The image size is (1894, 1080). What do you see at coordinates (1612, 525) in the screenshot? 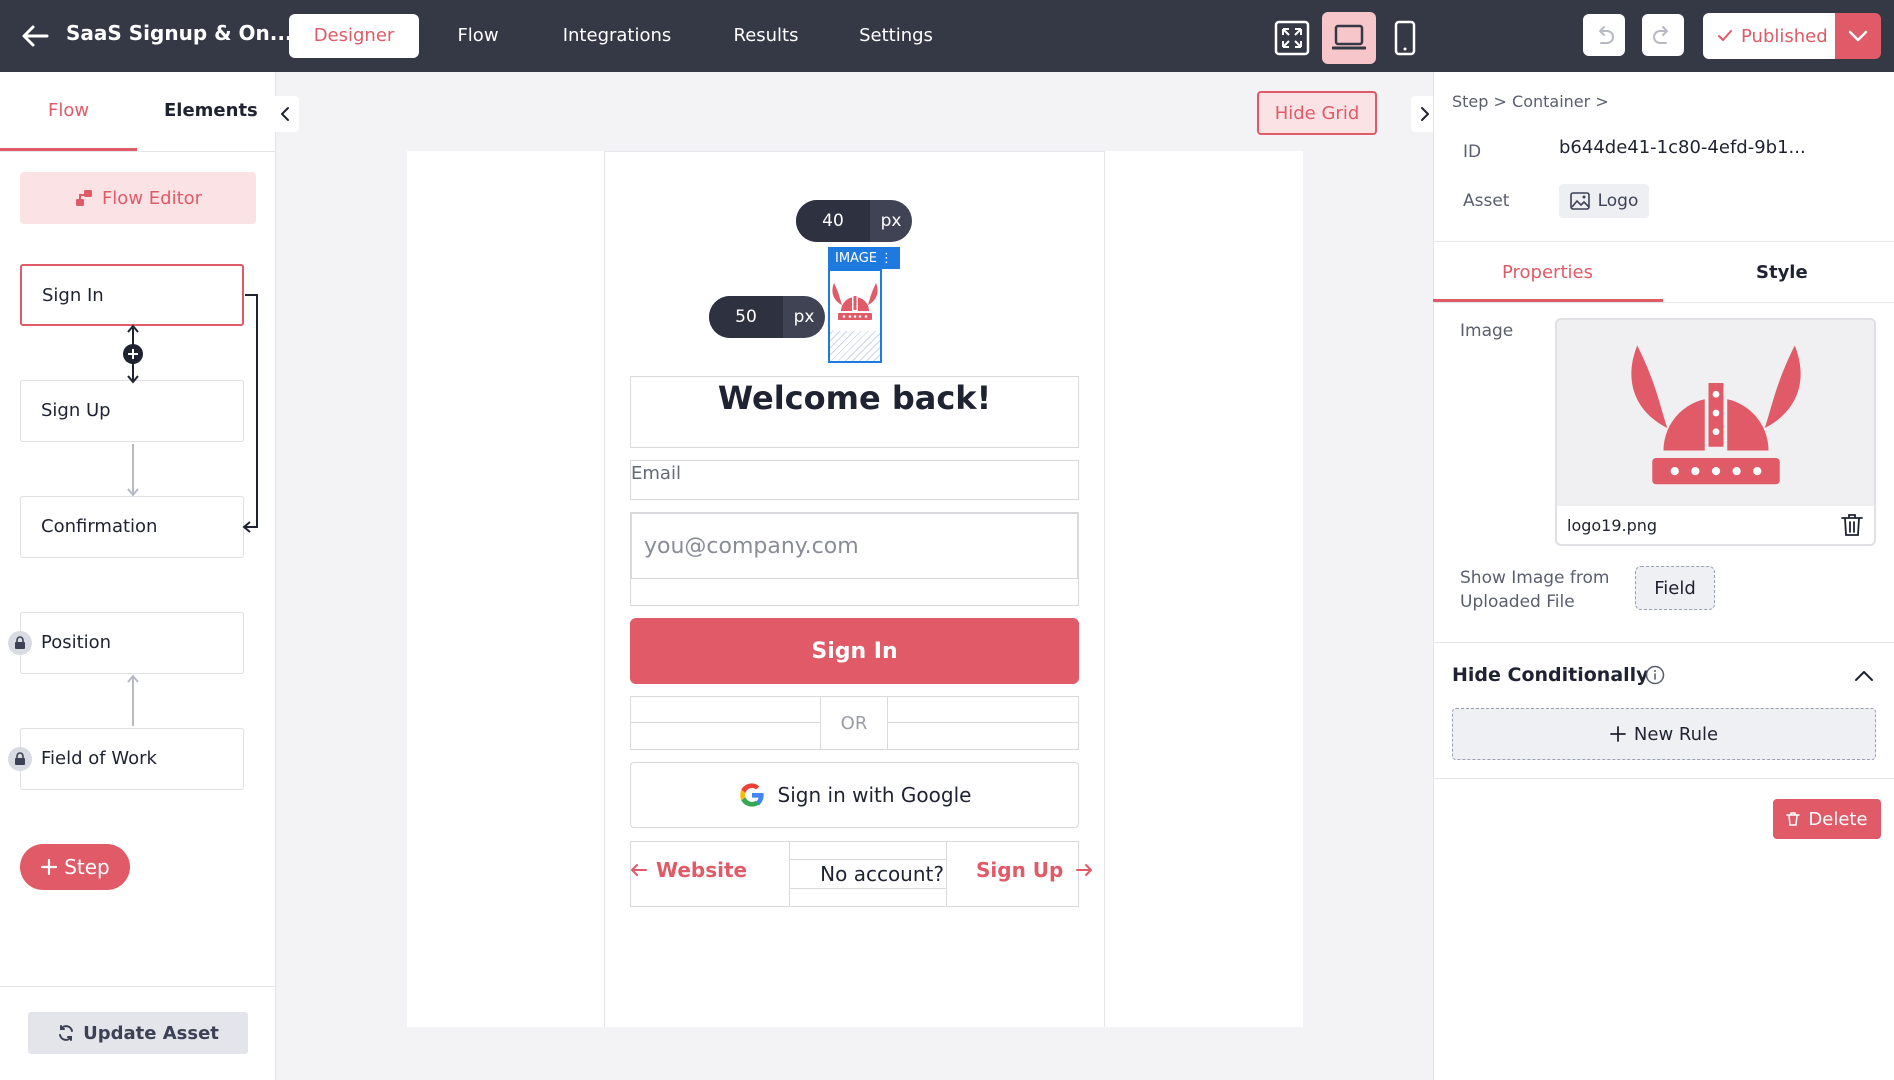
I see `image-filename: logo19.png` at bounding box center [1612, 525].